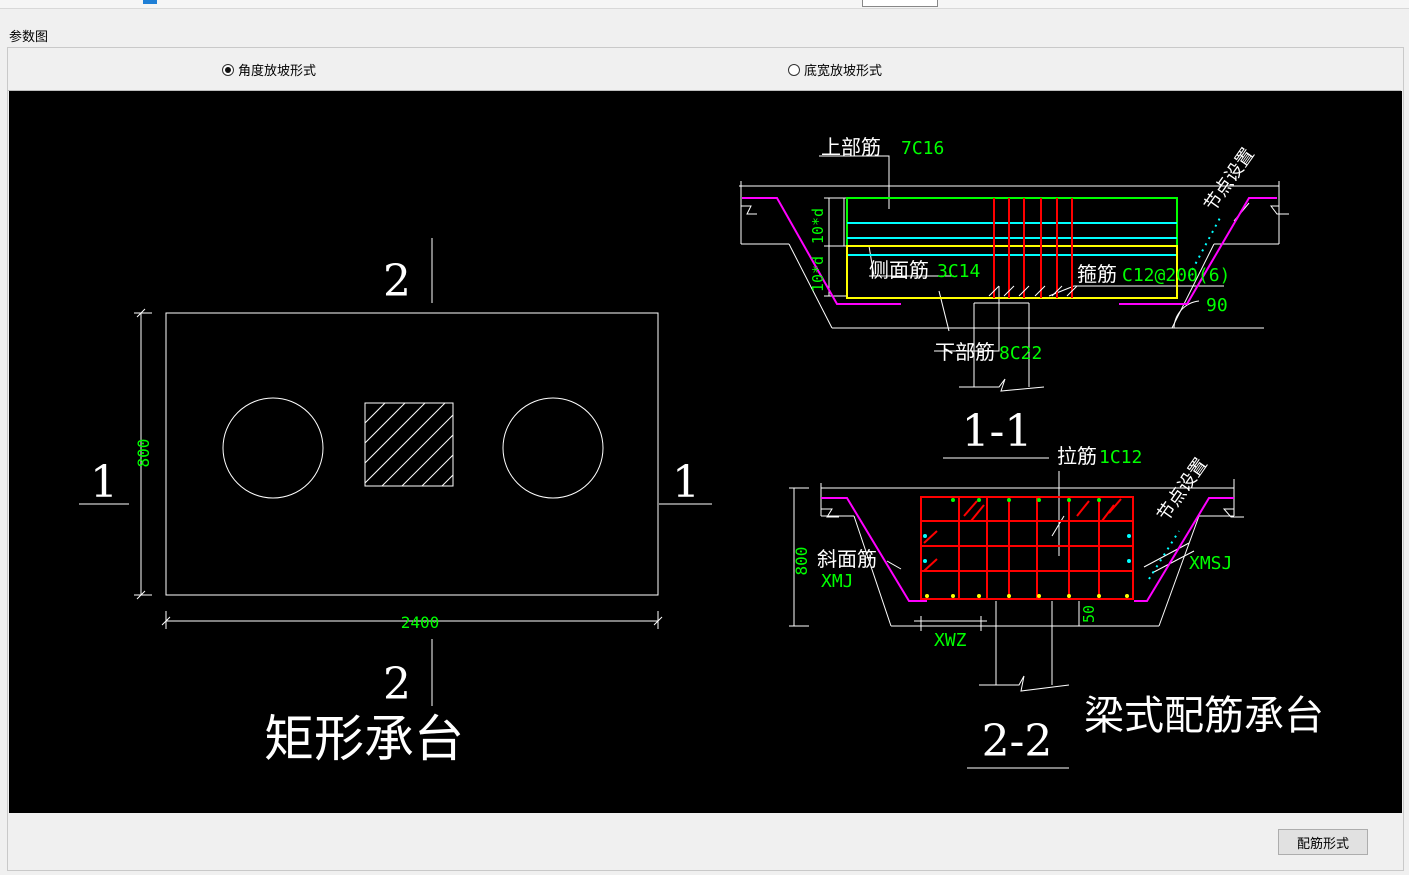 The height and width of the screenshot is (875, 1409). Describe the element at coordinates (818, 226) in the screenshot. I see `s11-dim-10d-upper: 10*d` at that location.